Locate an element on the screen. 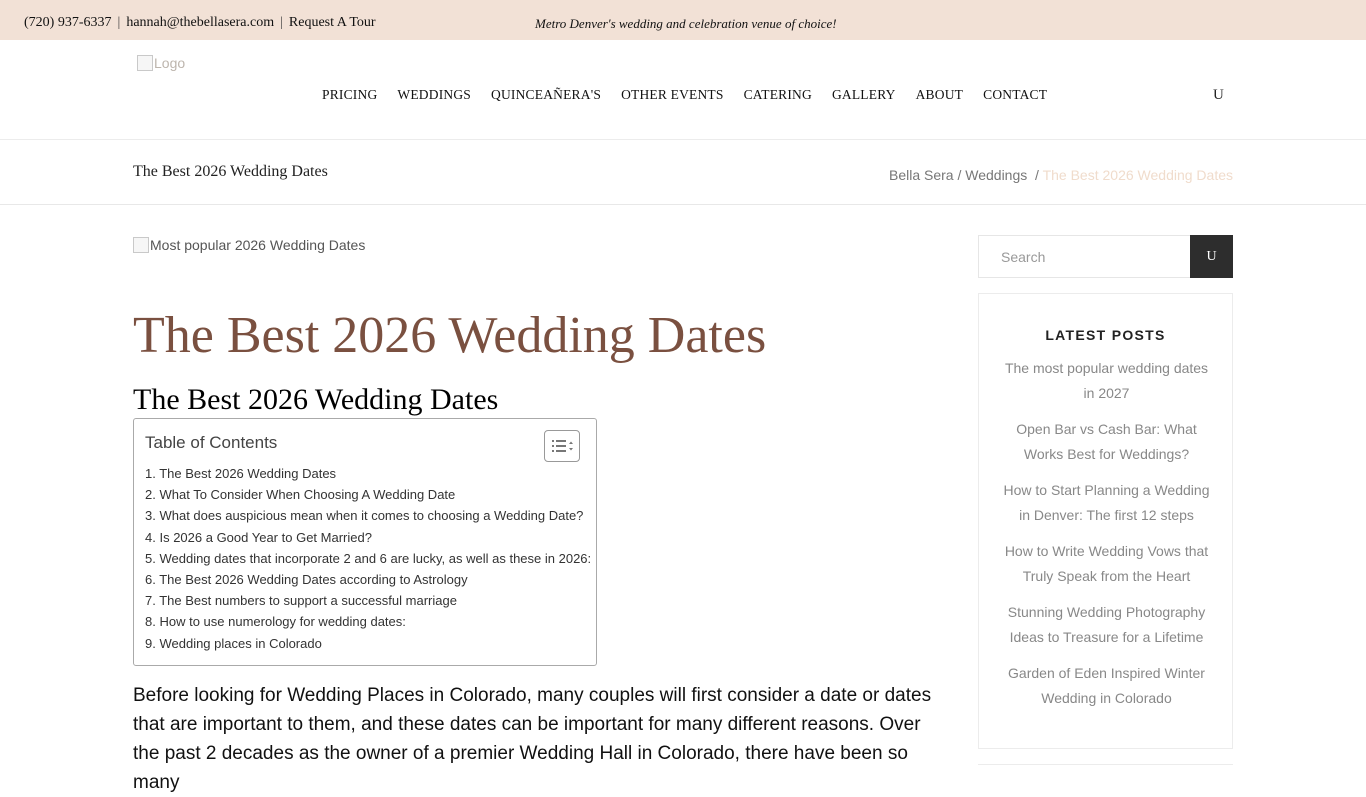  nav-other-events: OTHER EVENTS is located at coordinates (672, 95).